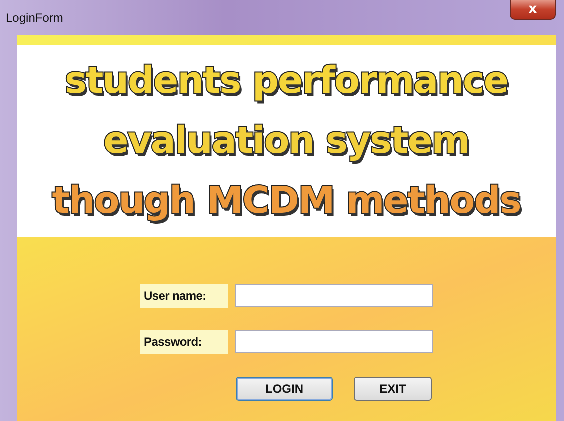 The width and height of the screenshot is (564, 421). What do you see at coordinates (393, 389) in the screenshot?
I see `exit-button: EXIT` at bounding box center [393, 389].